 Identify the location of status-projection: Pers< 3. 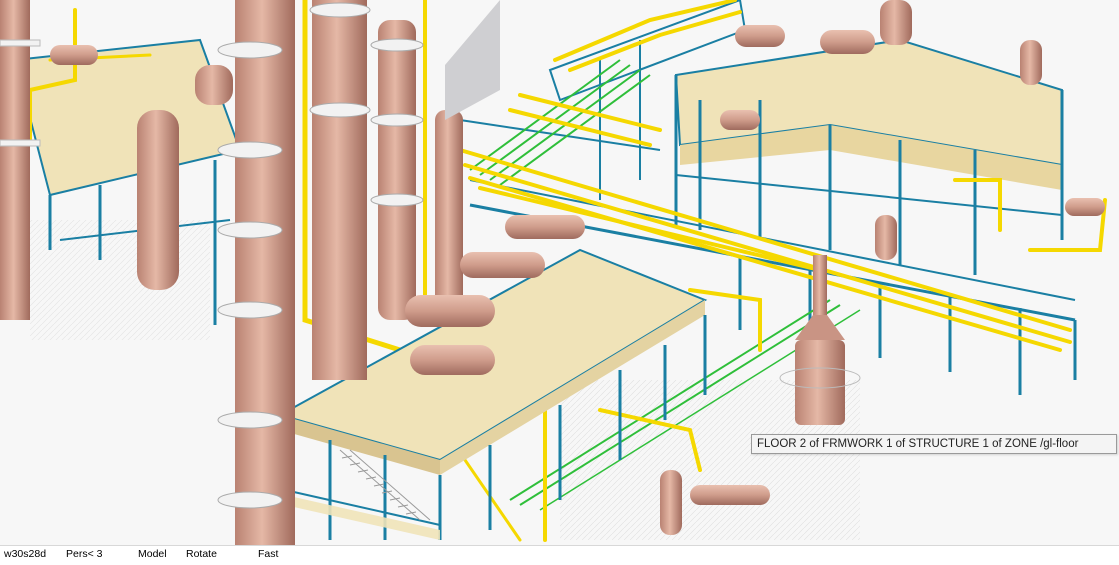
(84, 554).